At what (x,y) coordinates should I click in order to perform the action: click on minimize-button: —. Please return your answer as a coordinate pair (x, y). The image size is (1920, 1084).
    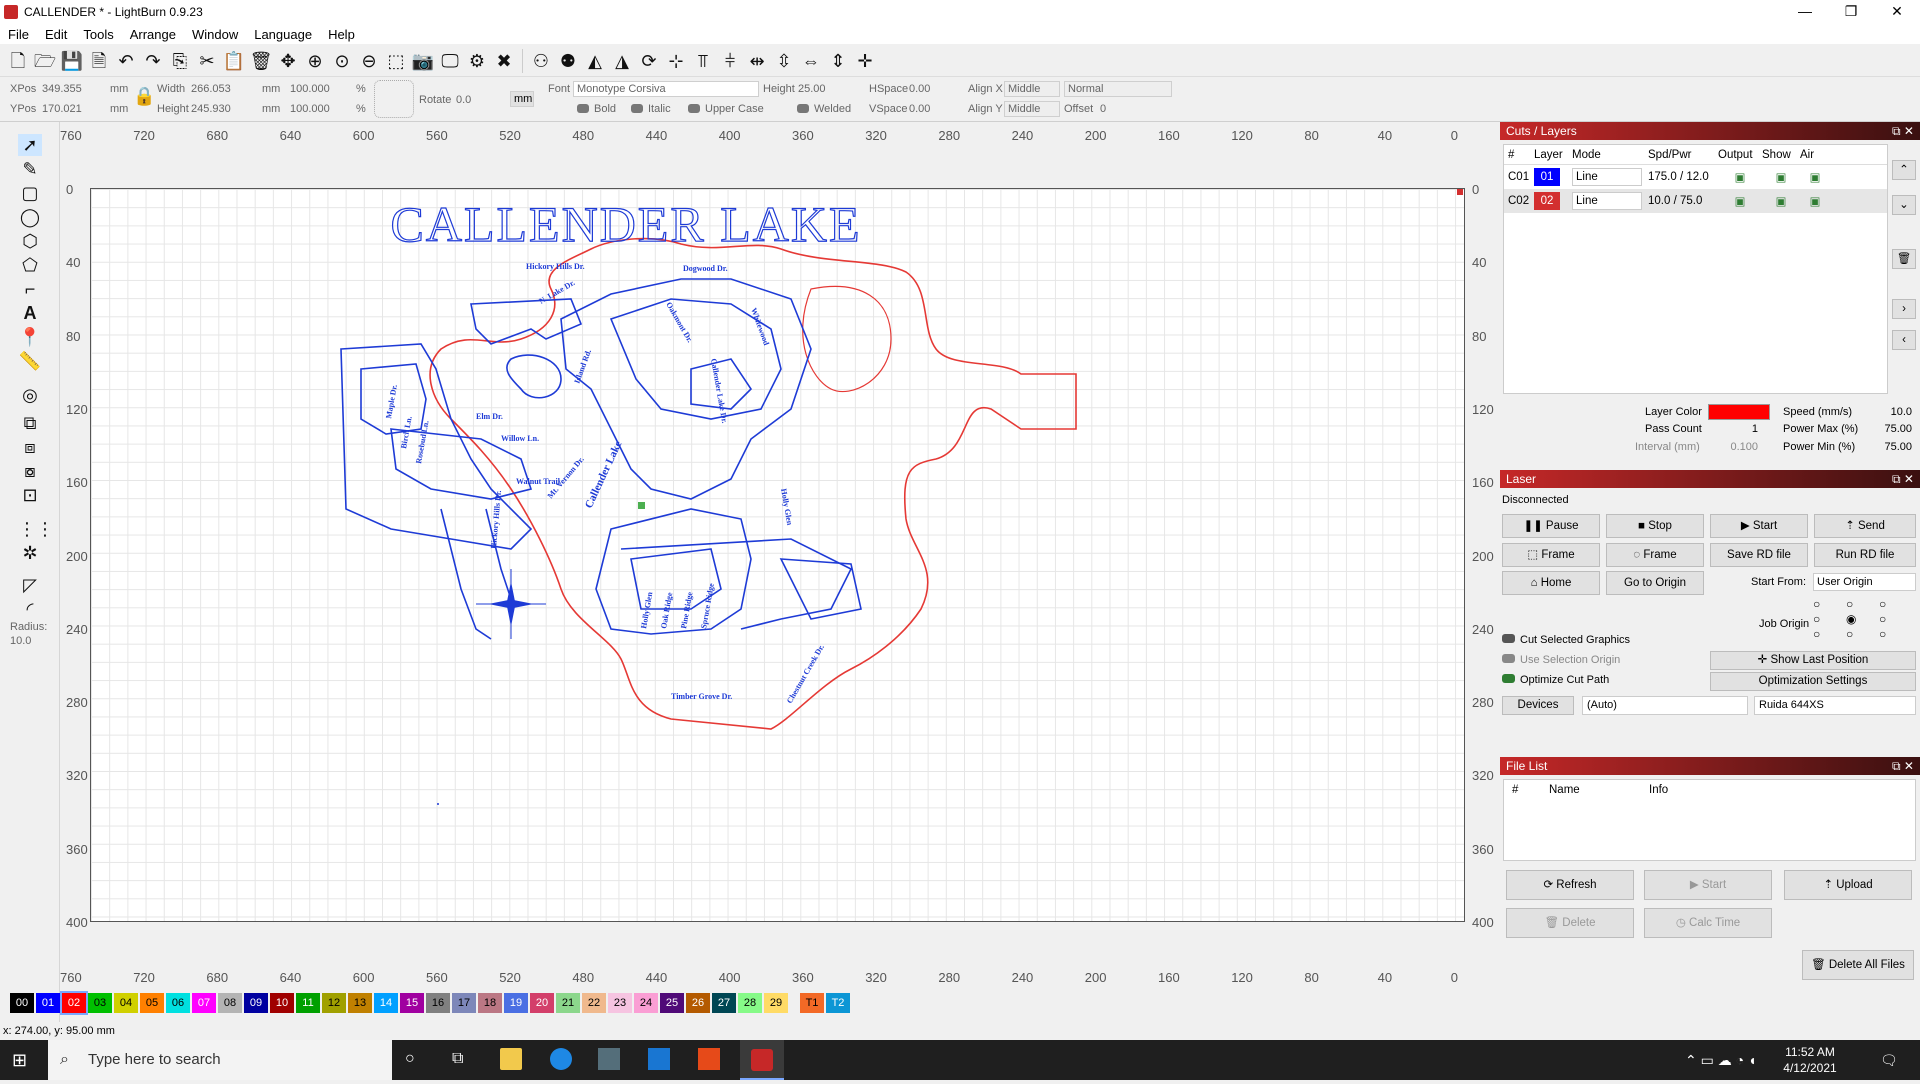
    Looking at the image, I should click on (1805, 12).